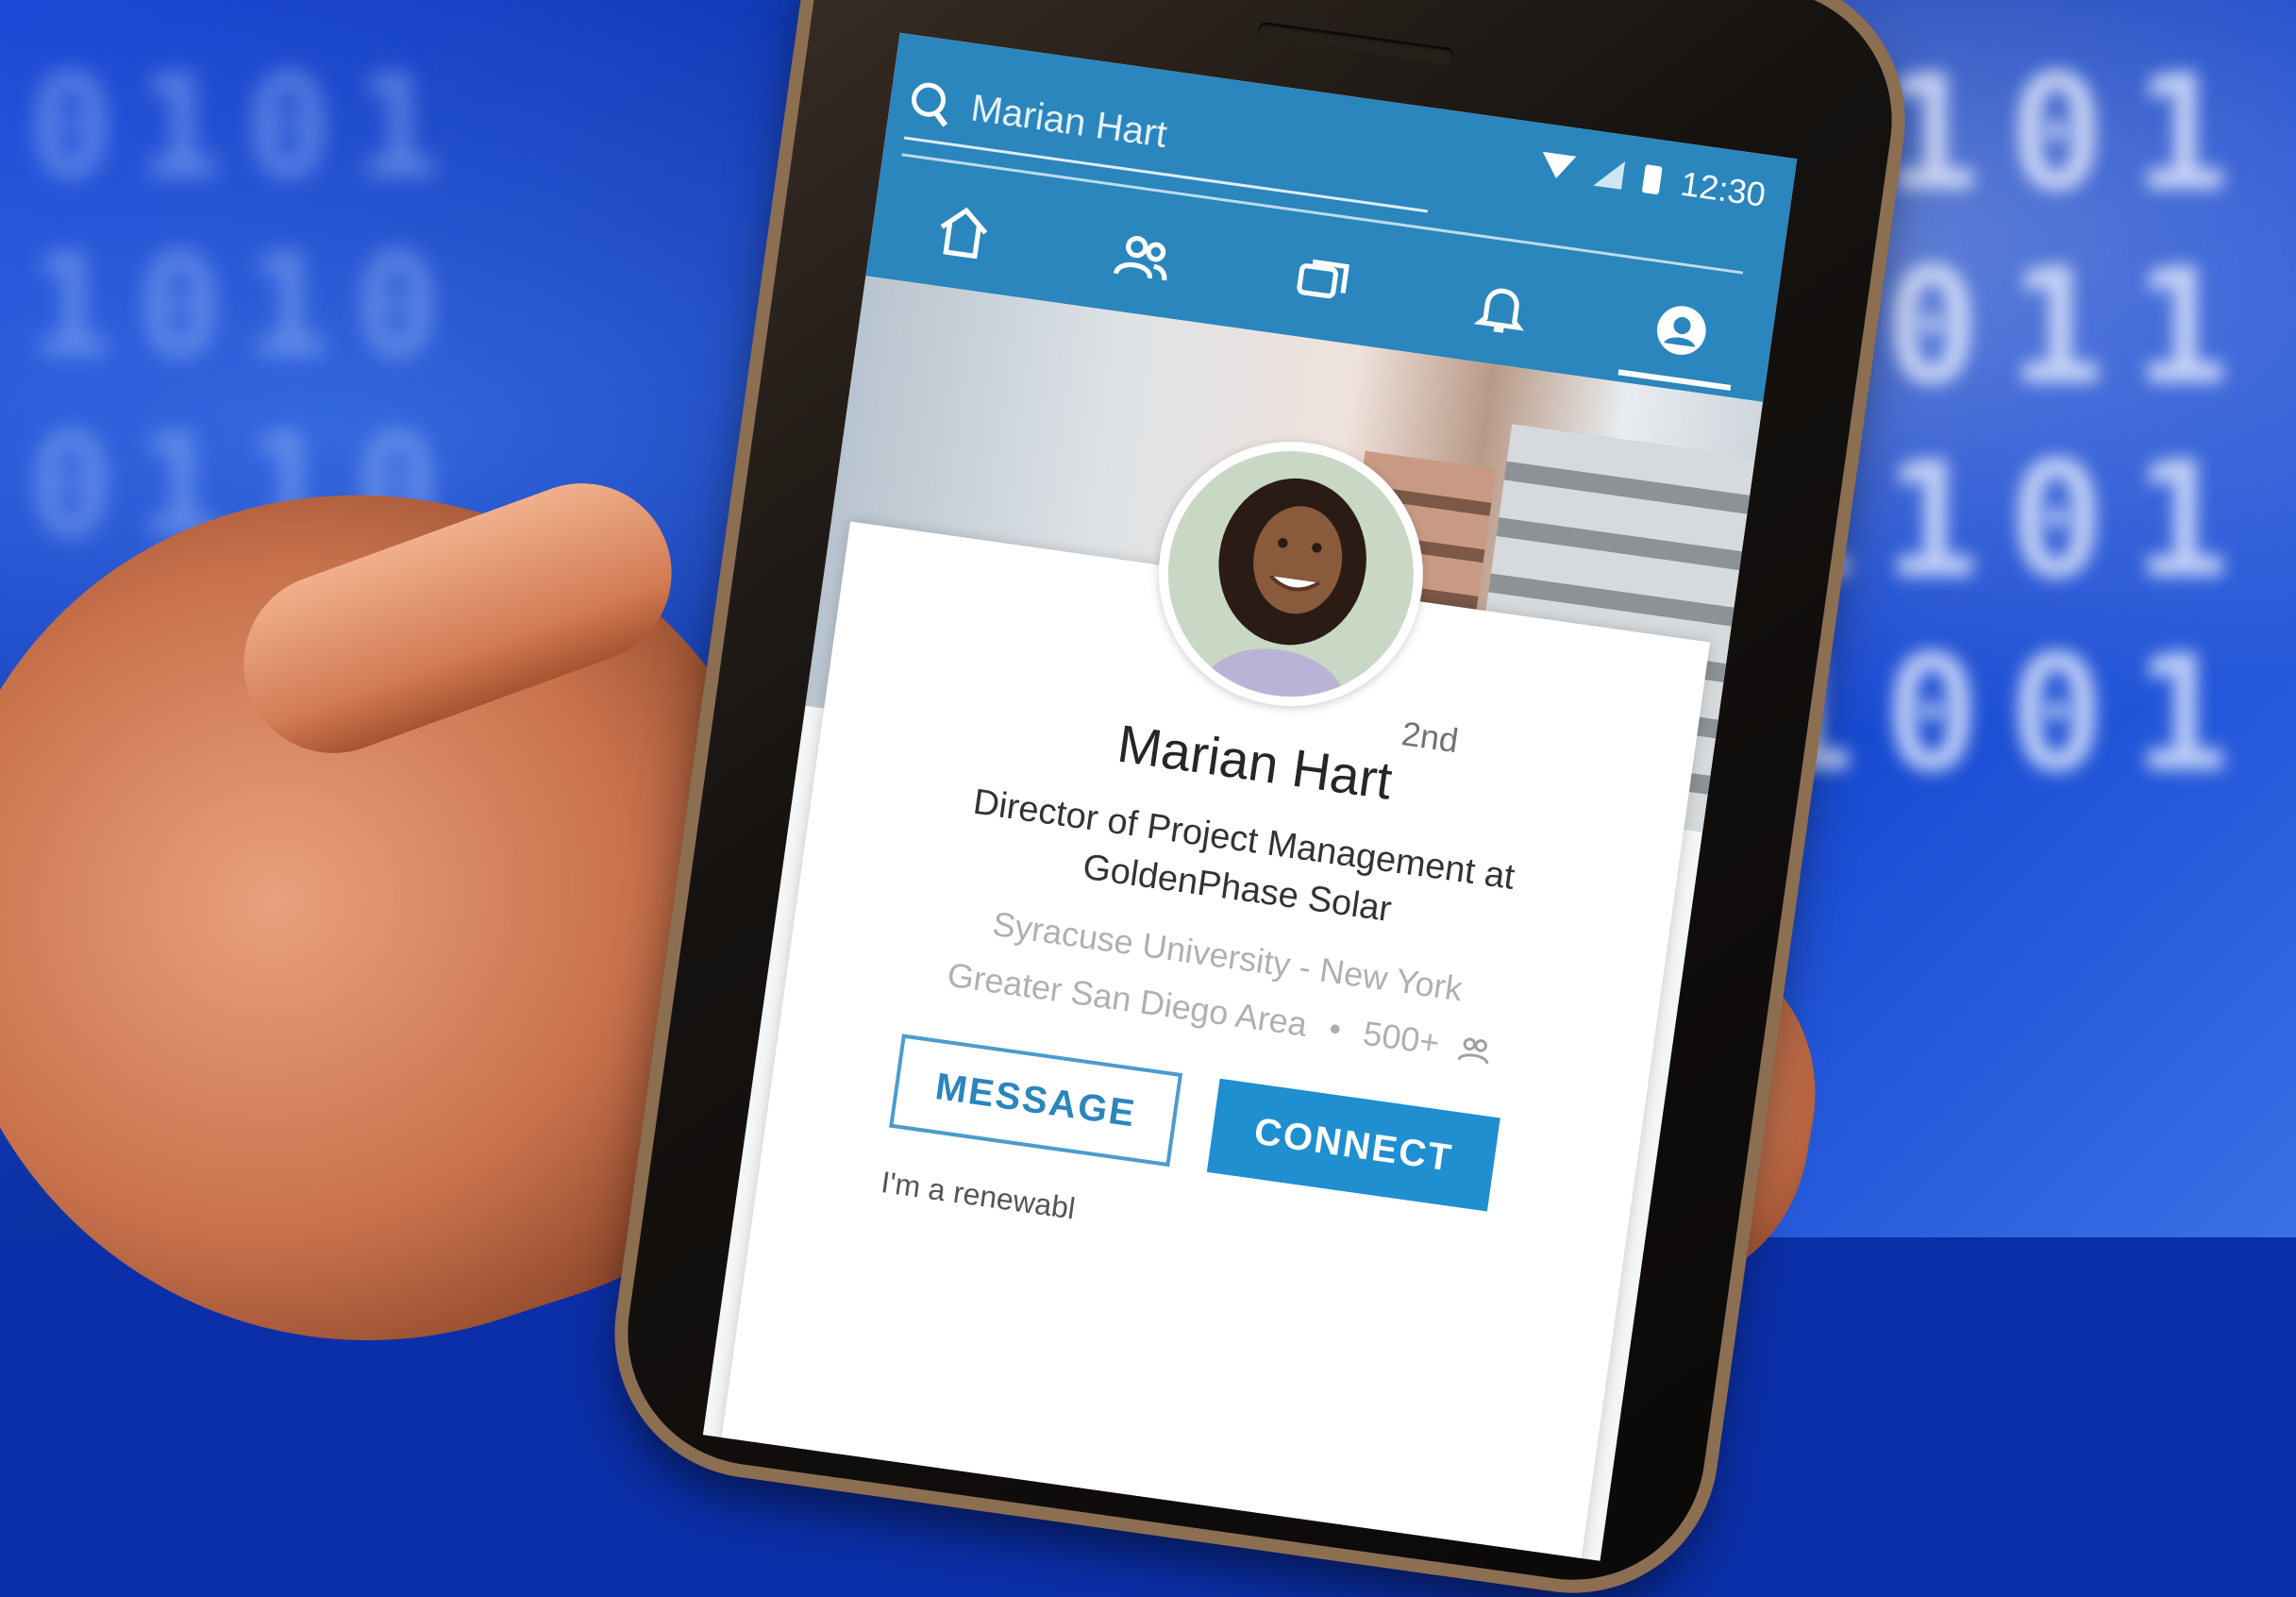 The width and height of the screenshot is (2296, 1597). Describe the element at coordinates (1355, 43) in the screenshot. I see `phone-speaker` at that location.